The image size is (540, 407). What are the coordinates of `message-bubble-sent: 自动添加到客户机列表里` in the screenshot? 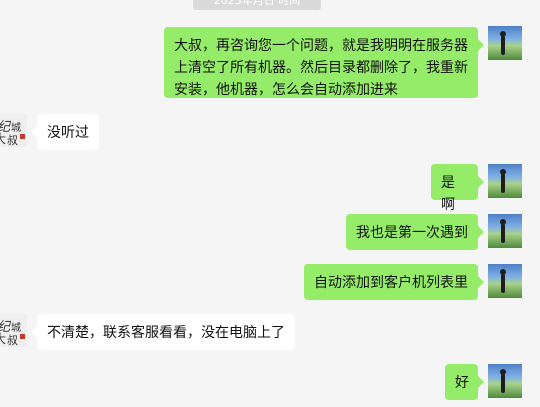 It's located at (394, 282).